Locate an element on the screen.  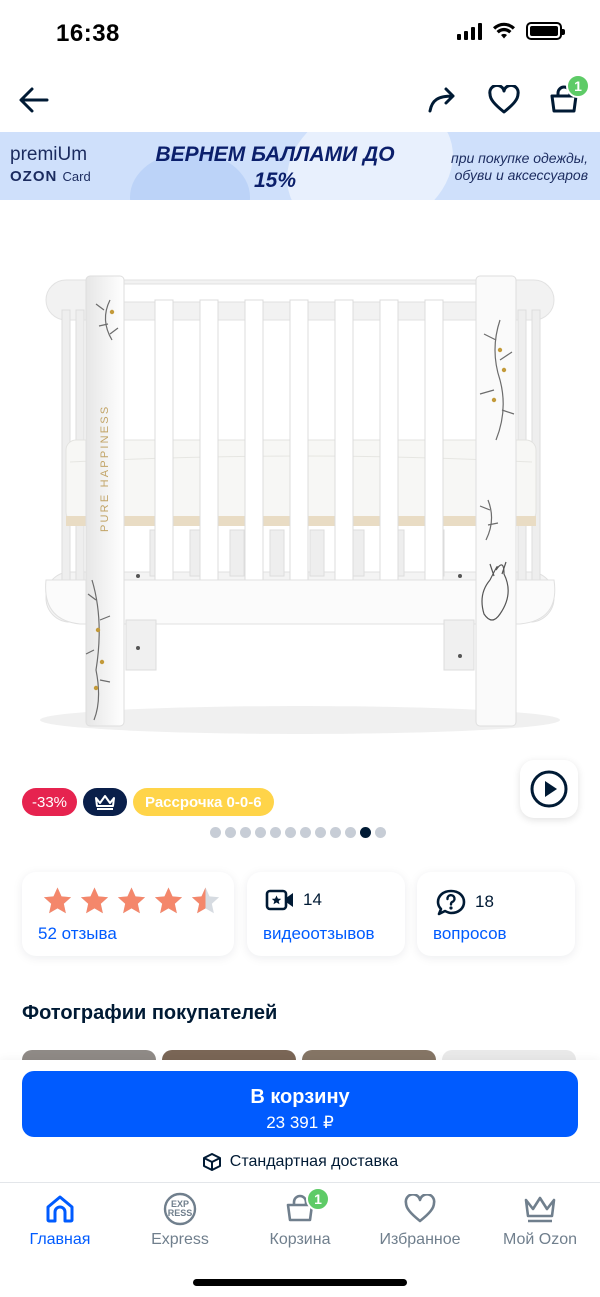
tab-cart-badge: 1 is located at coordinates (318, 1199).